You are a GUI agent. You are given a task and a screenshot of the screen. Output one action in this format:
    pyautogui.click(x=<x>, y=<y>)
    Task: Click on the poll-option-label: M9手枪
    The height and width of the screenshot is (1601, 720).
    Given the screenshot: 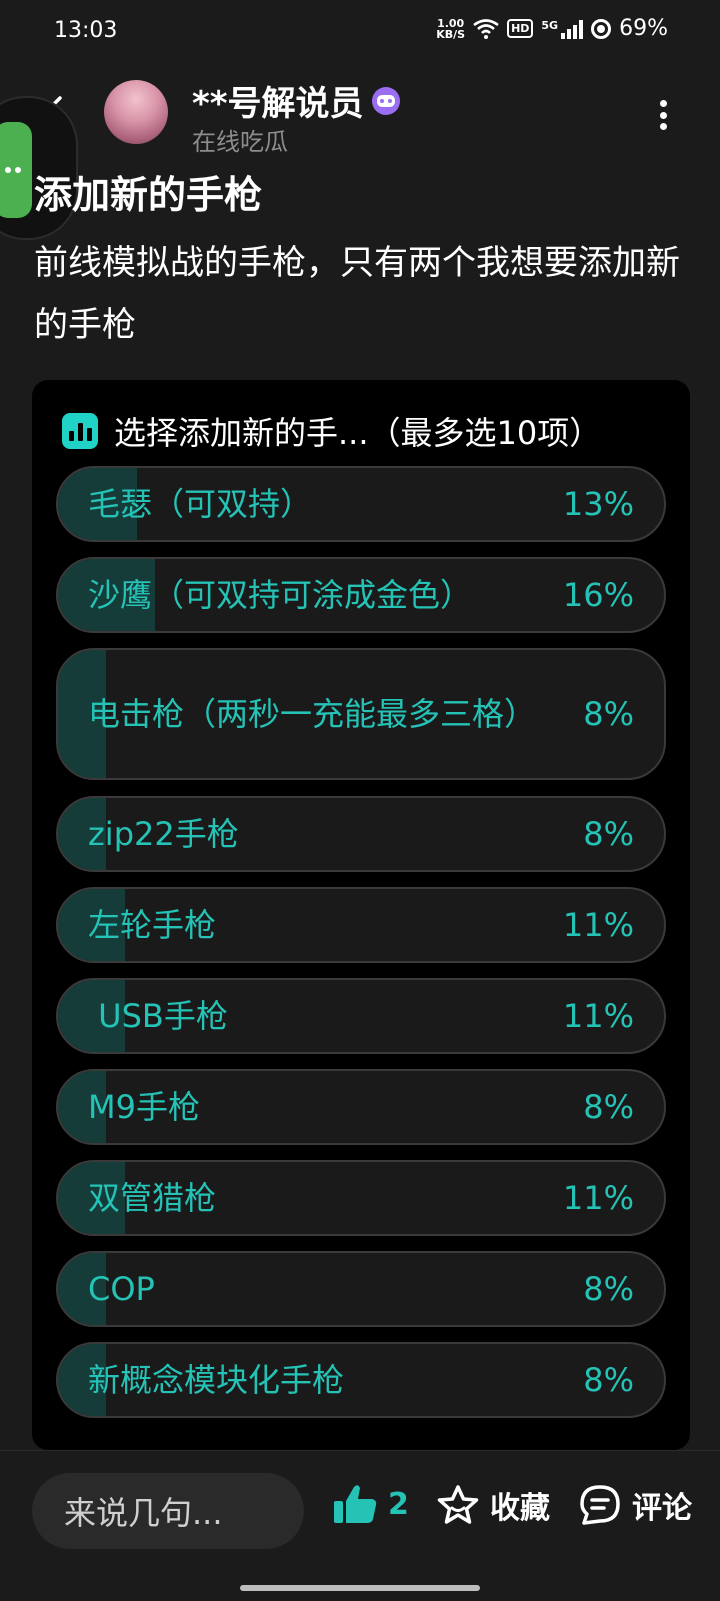 What is the action you would take?
    pyautogui.click(x=144, y=1107)
    